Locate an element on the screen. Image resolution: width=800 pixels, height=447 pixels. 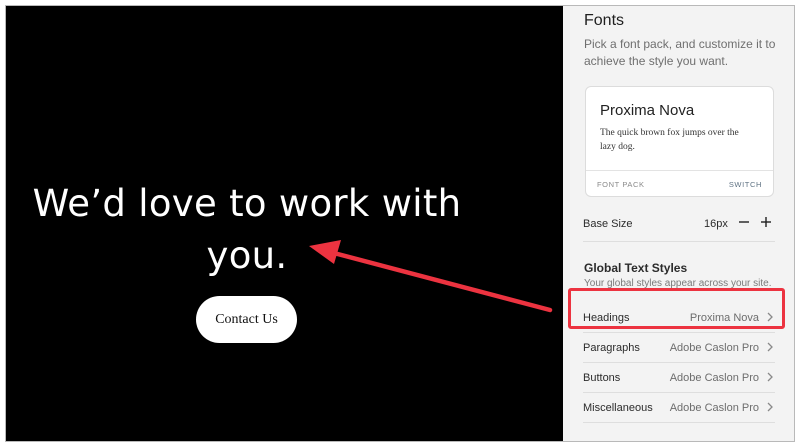
hero-heading-line-1: We’d love to work with is located at coordinates (247, 203).